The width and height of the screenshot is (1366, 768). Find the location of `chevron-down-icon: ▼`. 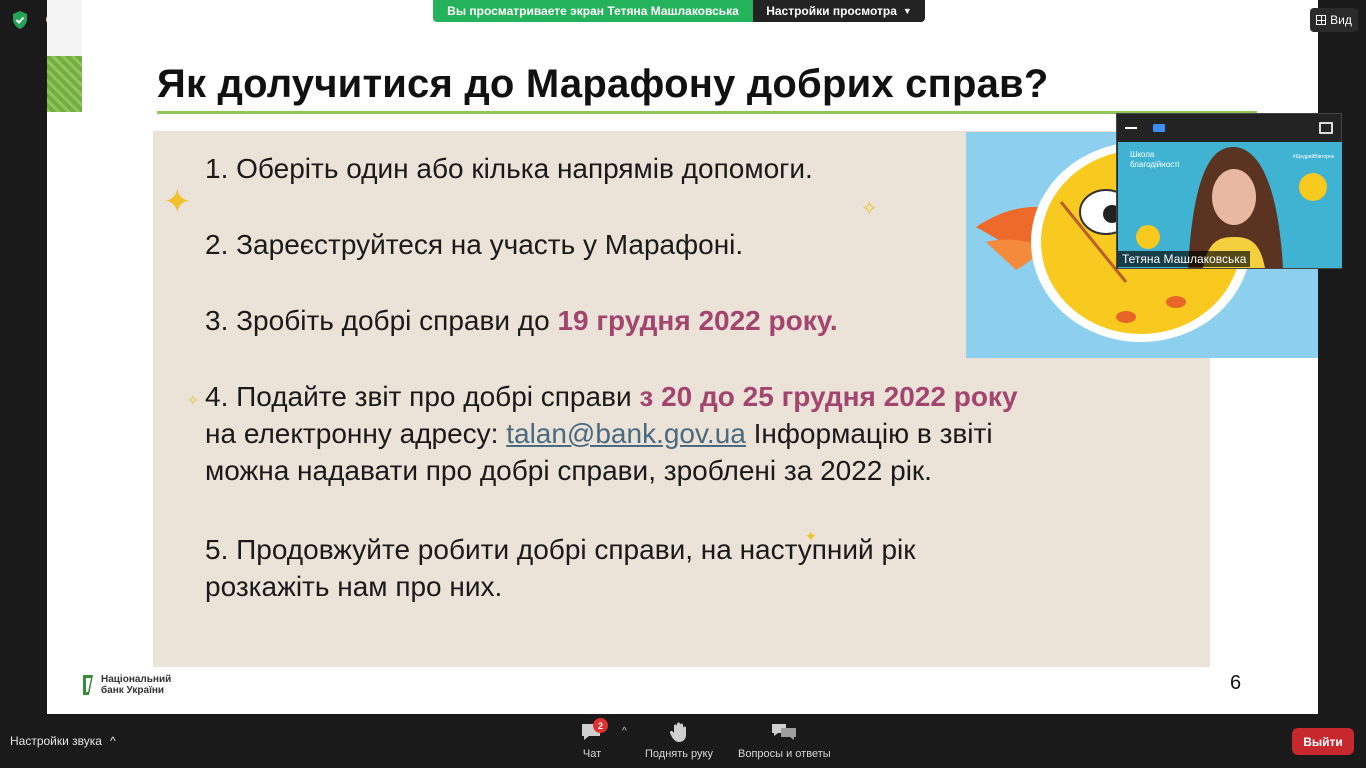

chevron-down-icon: ▼ is located at coordinates (907, 11).